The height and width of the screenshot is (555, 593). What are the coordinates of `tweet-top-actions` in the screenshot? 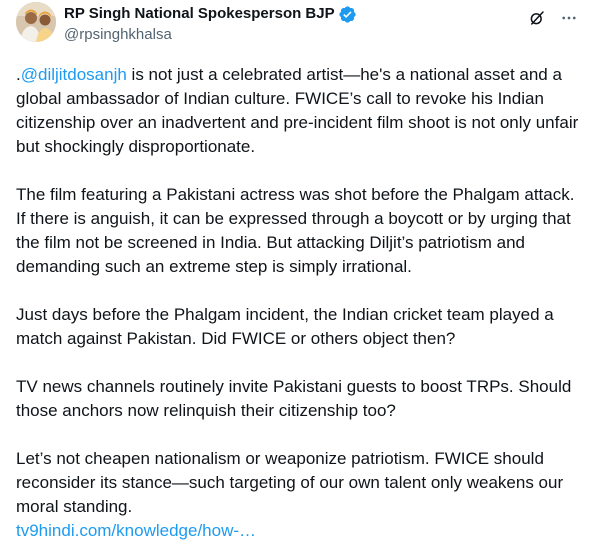 It's located at (553, 18).